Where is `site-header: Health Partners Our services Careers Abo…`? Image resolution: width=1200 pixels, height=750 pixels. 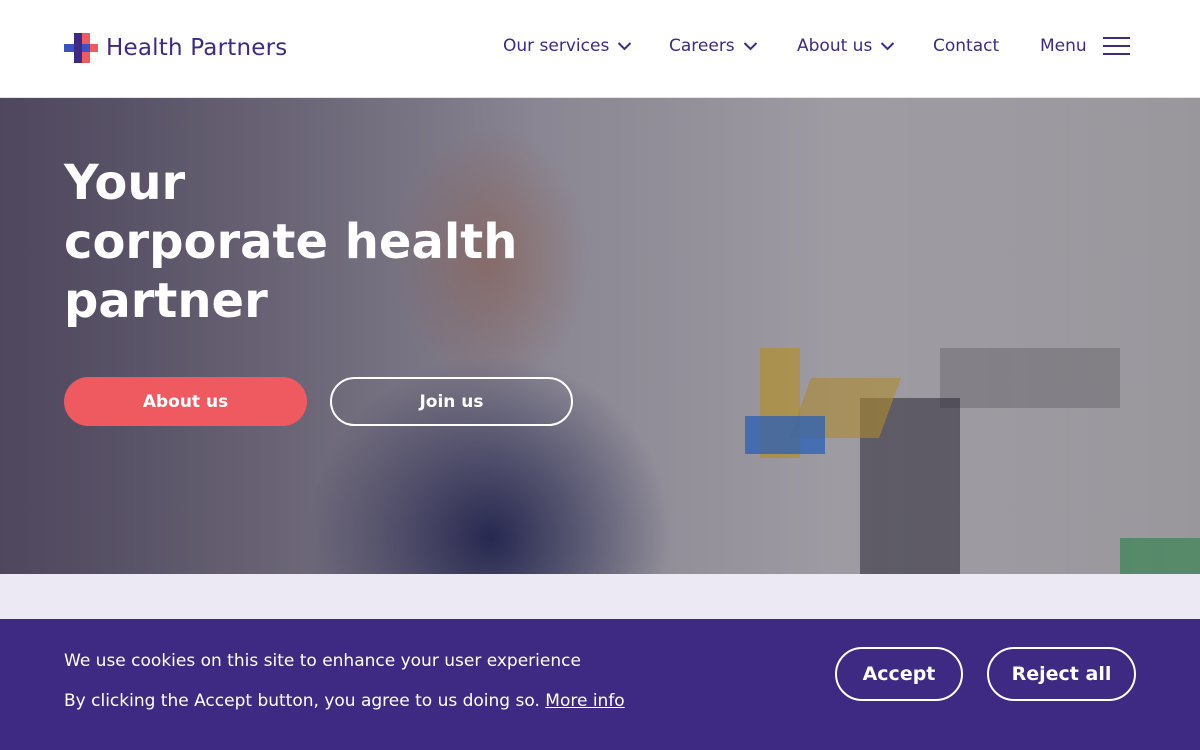
site-header: Health Partners Our services Careers Abo… is located at coordinates (600, 49).